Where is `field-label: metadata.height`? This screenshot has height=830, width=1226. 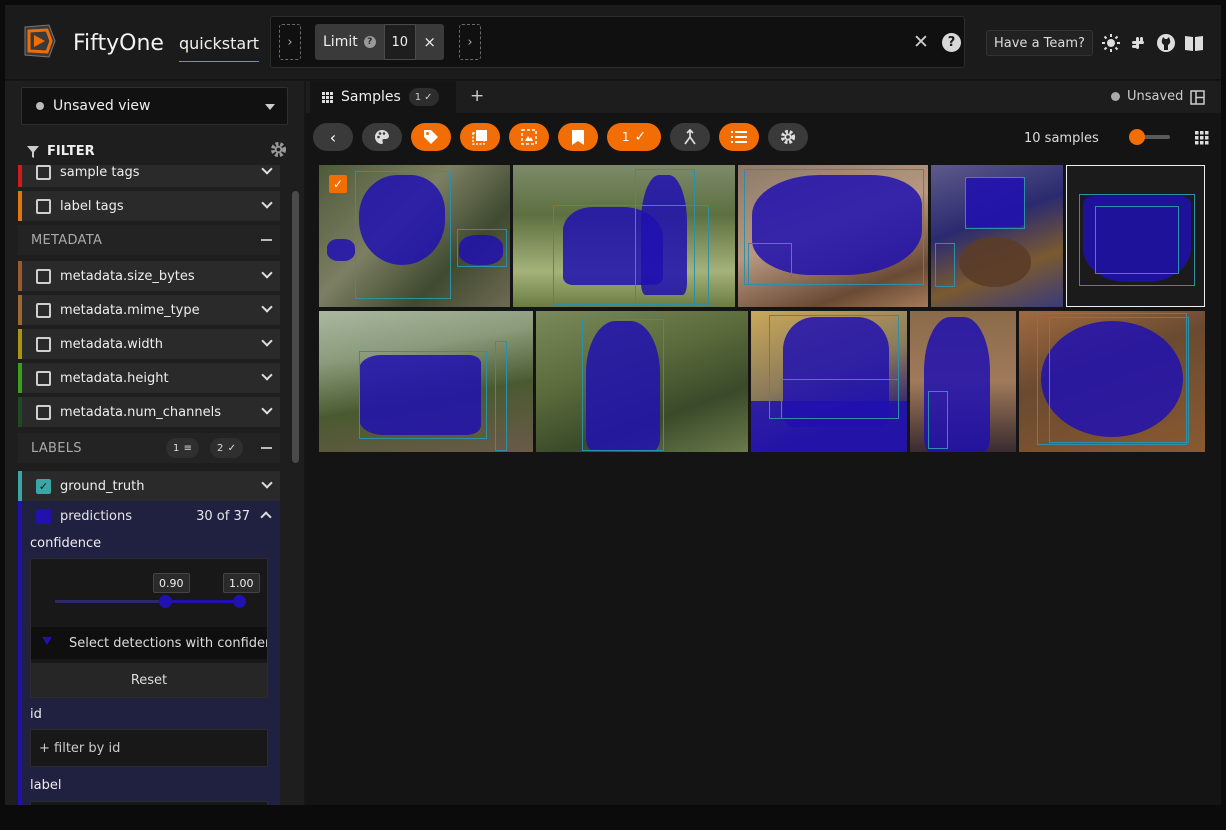 field-label: metadata.height is located at coordinates (114, 378).